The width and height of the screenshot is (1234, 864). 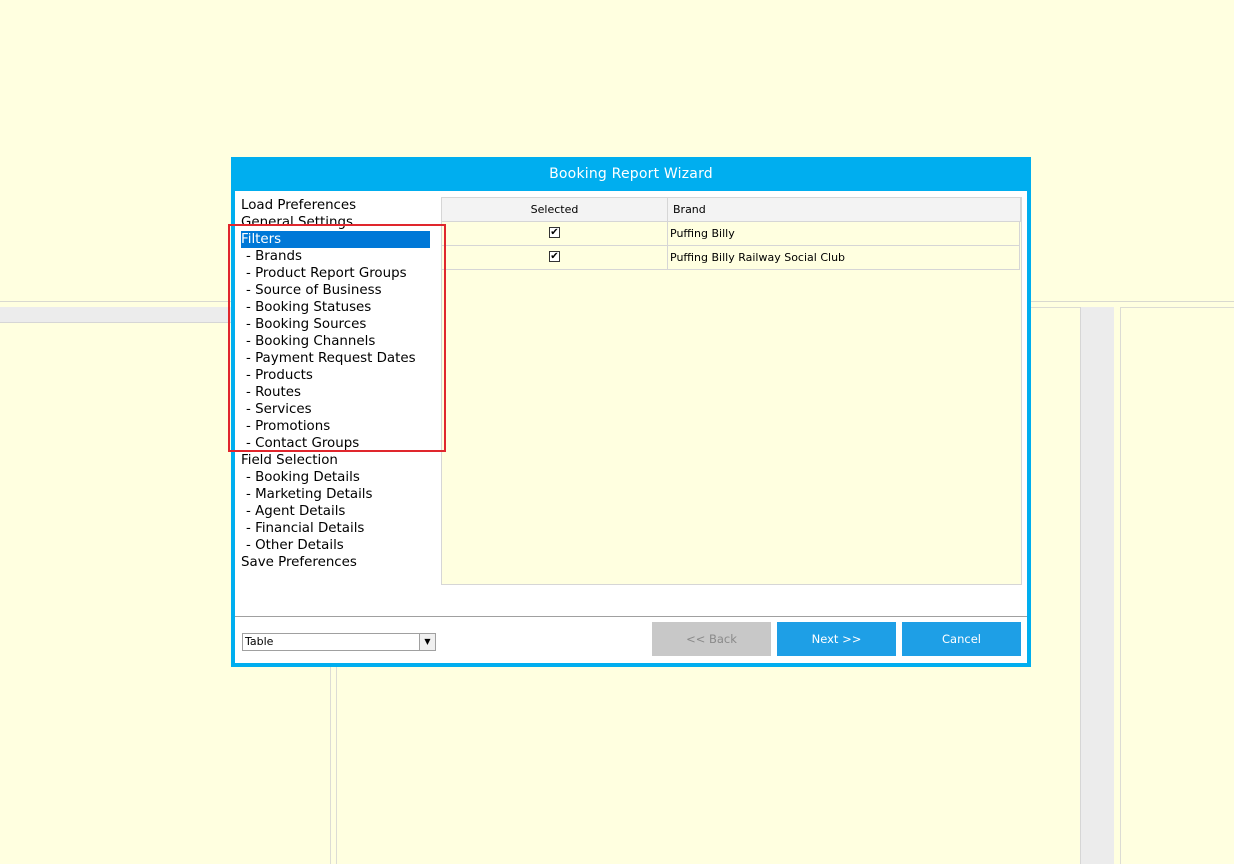 What do you see at coordinates (844, 257) in the screenshot?
I see `brand-cell: Puffing Billy Railway Social Club` at bounding box center [844, 257].